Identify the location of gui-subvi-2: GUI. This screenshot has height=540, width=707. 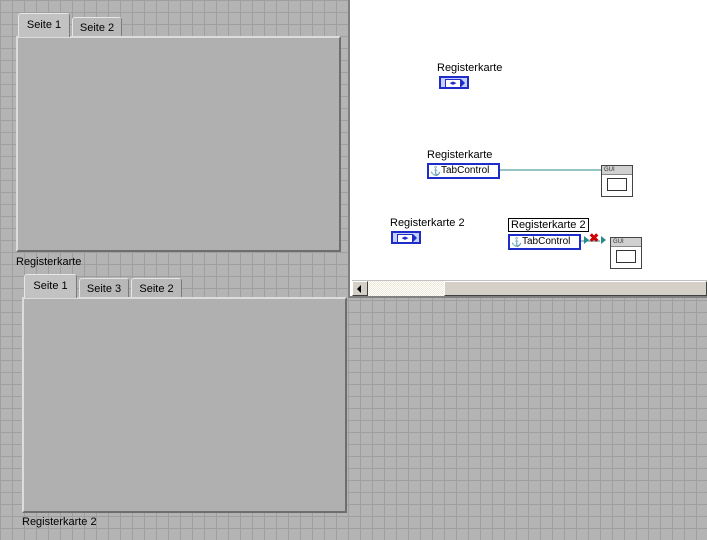
(626, 253).